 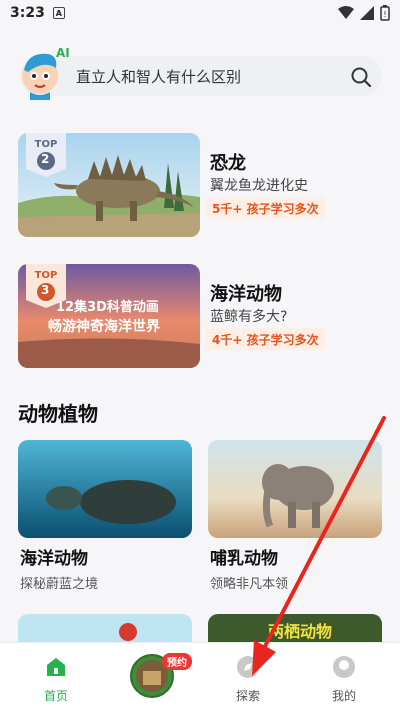 What do you see at coordinates (346, 12) in the screenshot?
I see `wifi-icon` at bounding box center [346, 12].